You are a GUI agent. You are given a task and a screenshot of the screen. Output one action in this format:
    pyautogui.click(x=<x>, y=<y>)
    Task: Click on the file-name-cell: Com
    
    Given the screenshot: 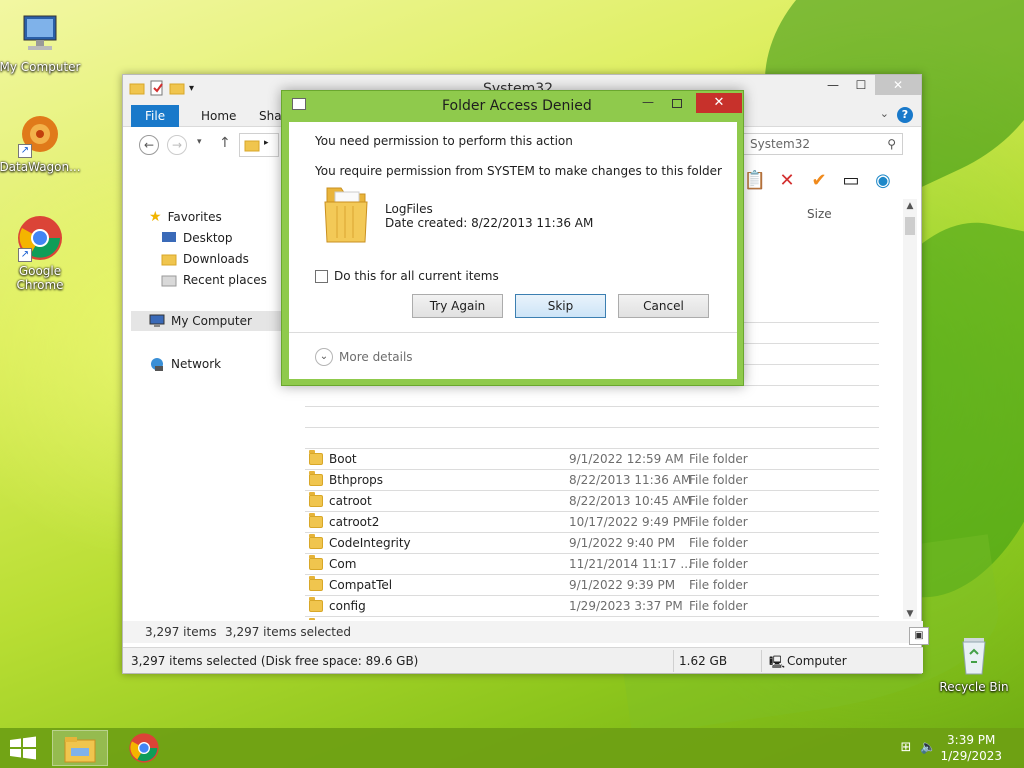 What is the action you would take?
    pyautogui.click(x=343, y=564)
    